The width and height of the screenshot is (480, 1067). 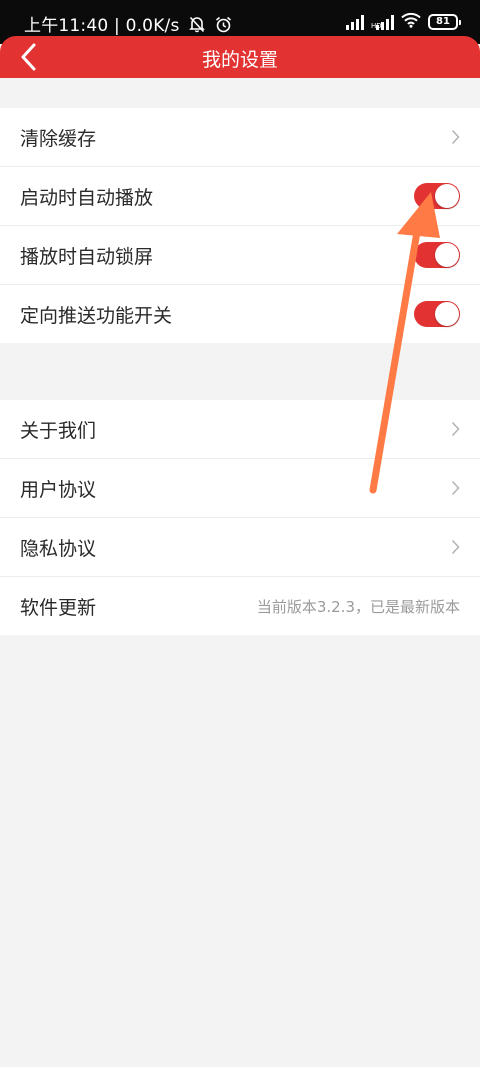 I want to click on signal-hd-label: HD, so click(x=376, y=26).